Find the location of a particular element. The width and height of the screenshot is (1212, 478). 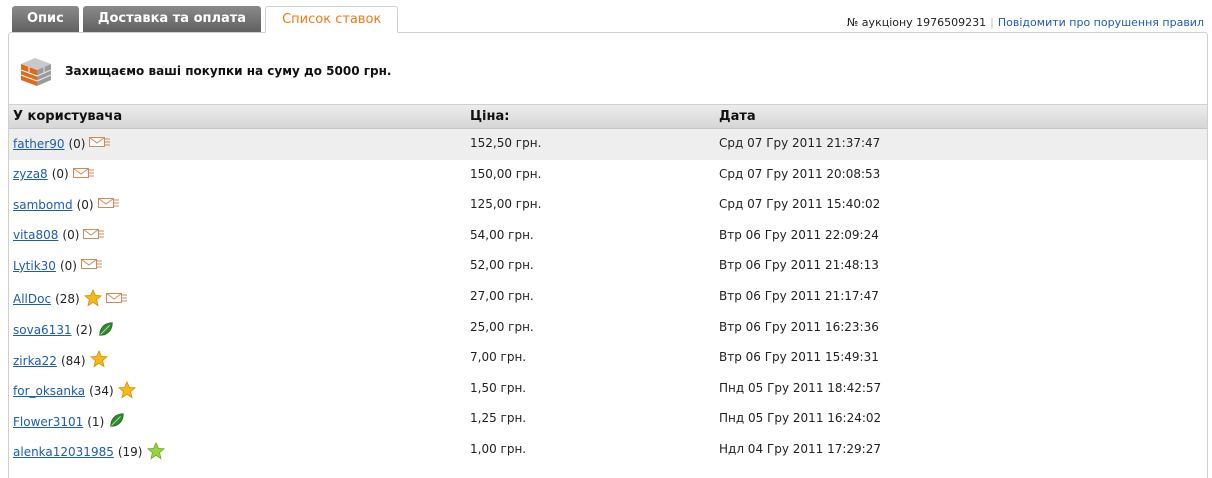

tab-description: Опис is located at coordinates (45, 19).